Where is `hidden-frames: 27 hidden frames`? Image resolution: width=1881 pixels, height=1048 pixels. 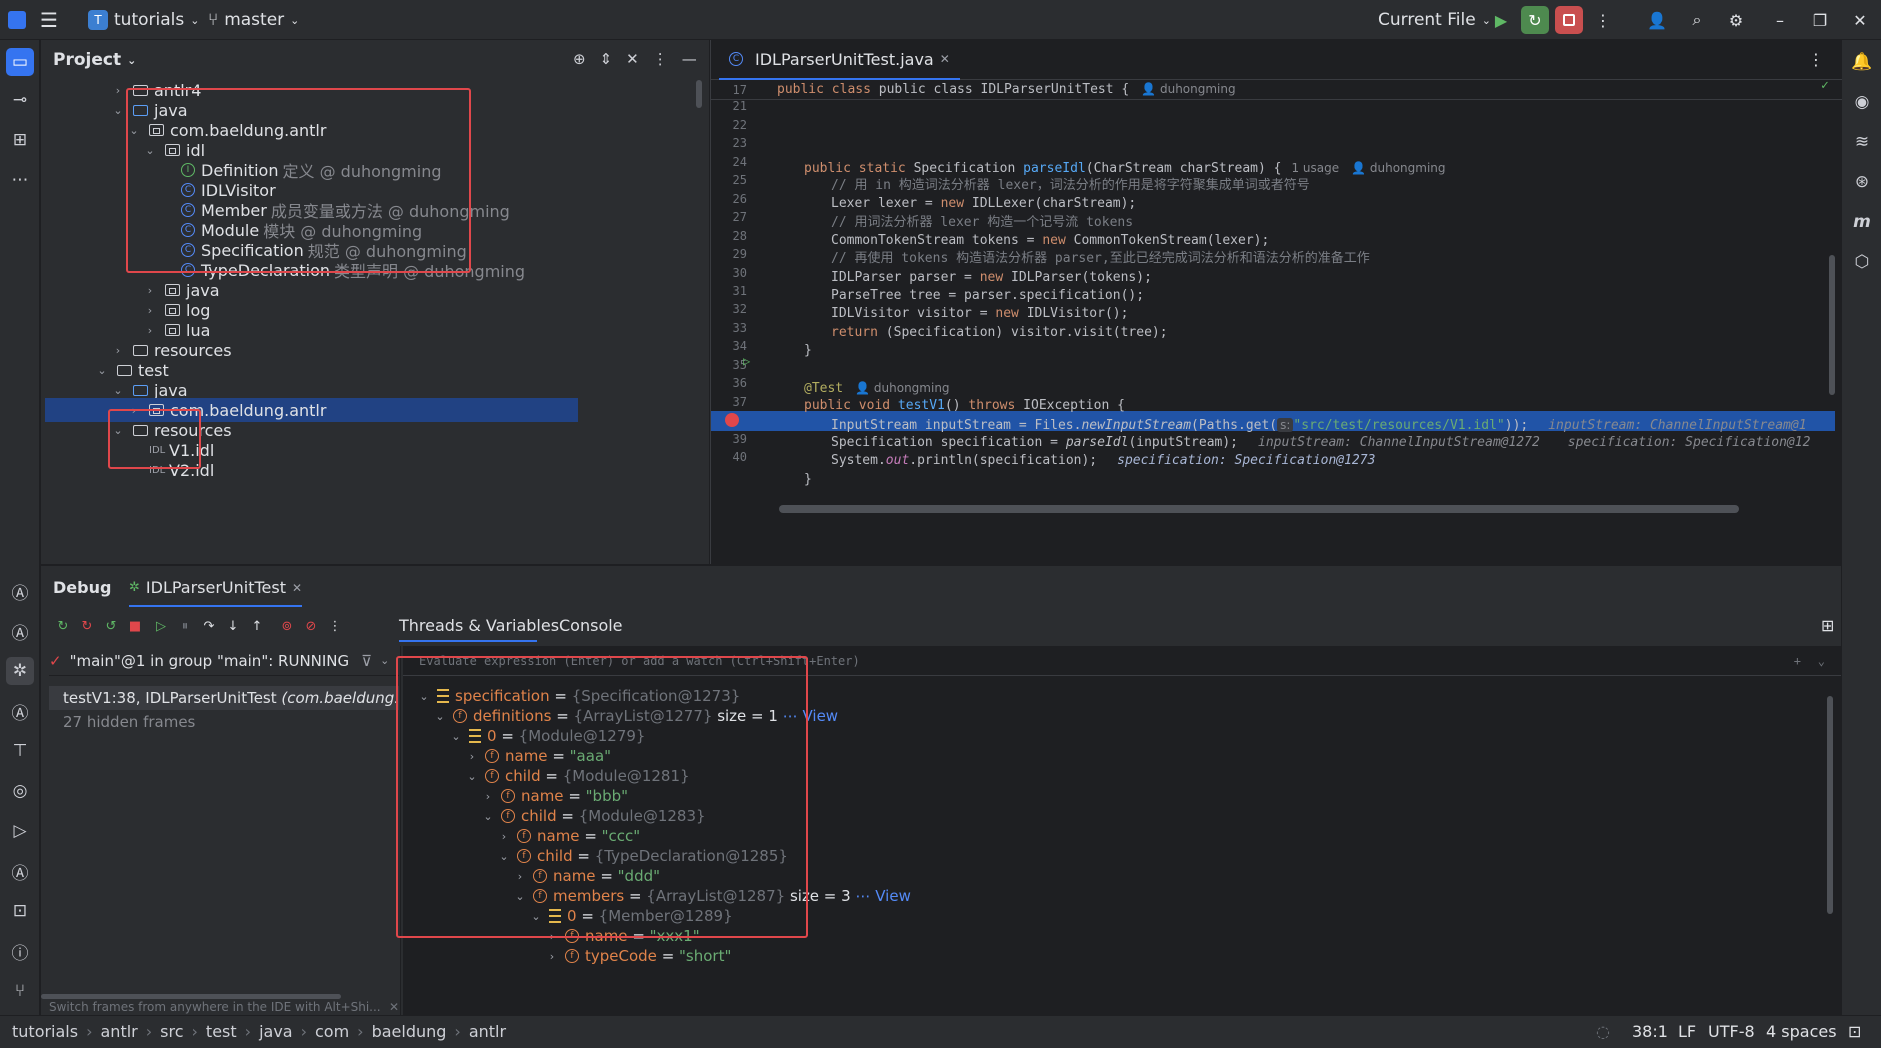
hidden-frames: 27 hidden frames is located at coordinates (129, 722).